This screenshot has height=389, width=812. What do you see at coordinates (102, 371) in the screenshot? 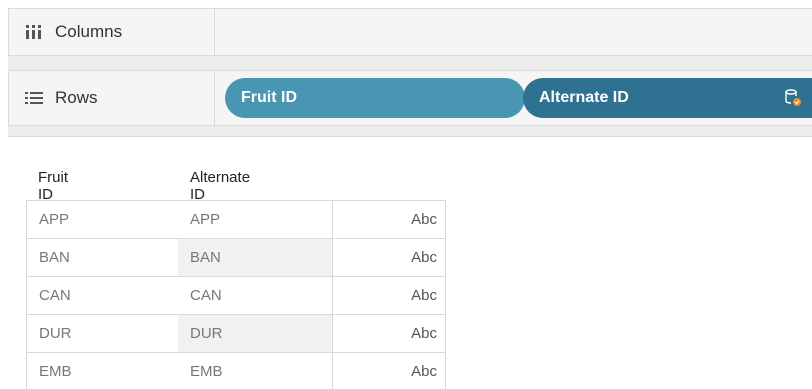
I see `cell-fruit-id: EMB` at bounding box center [102, 371].